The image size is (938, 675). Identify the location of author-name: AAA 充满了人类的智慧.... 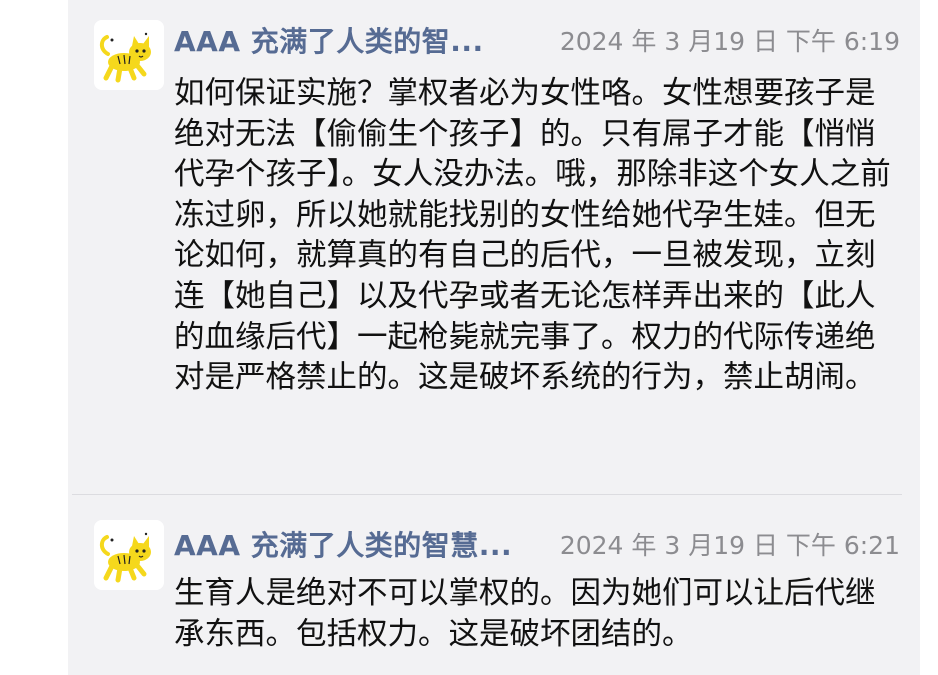
(343, 544).